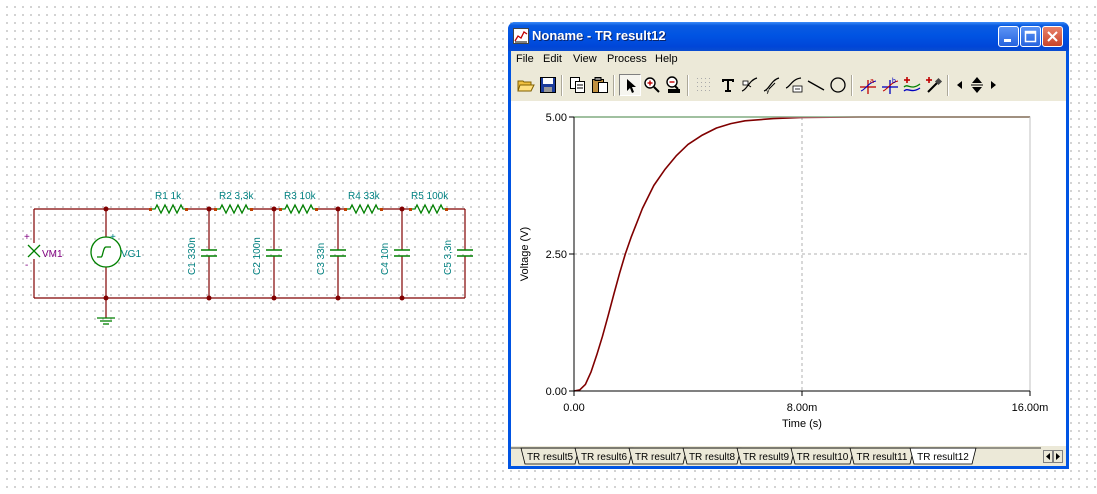 The image size is (1097, 494). Describe the element at coordinates (838, 85) in the screenshot. I see `circle-button` at that location.